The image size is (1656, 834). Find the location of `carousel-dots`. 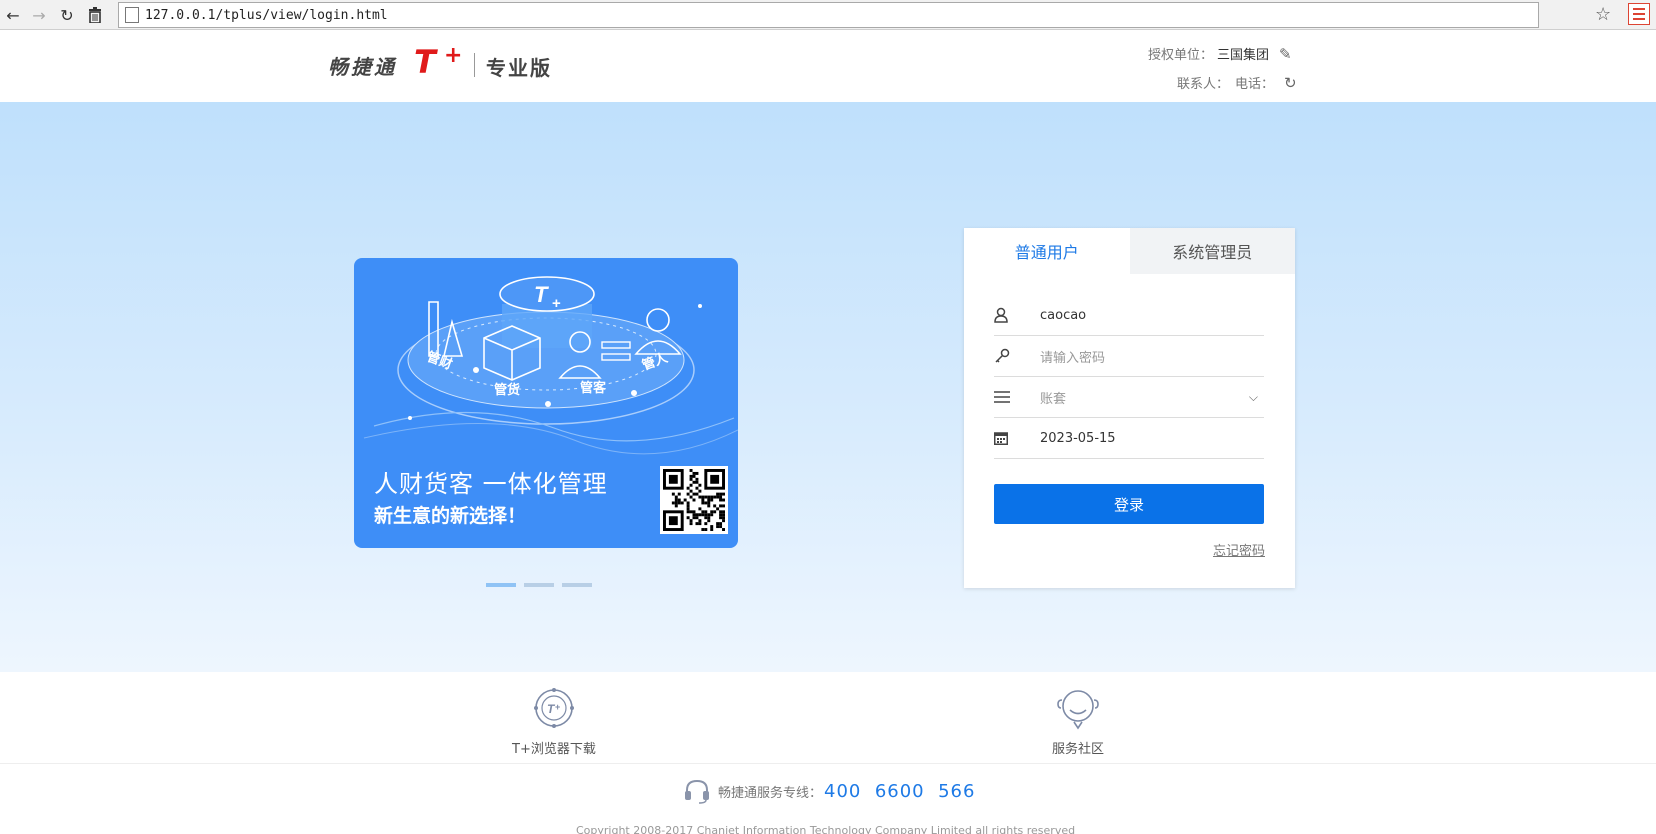

carousel-dots is located at coordinates (539, 585).